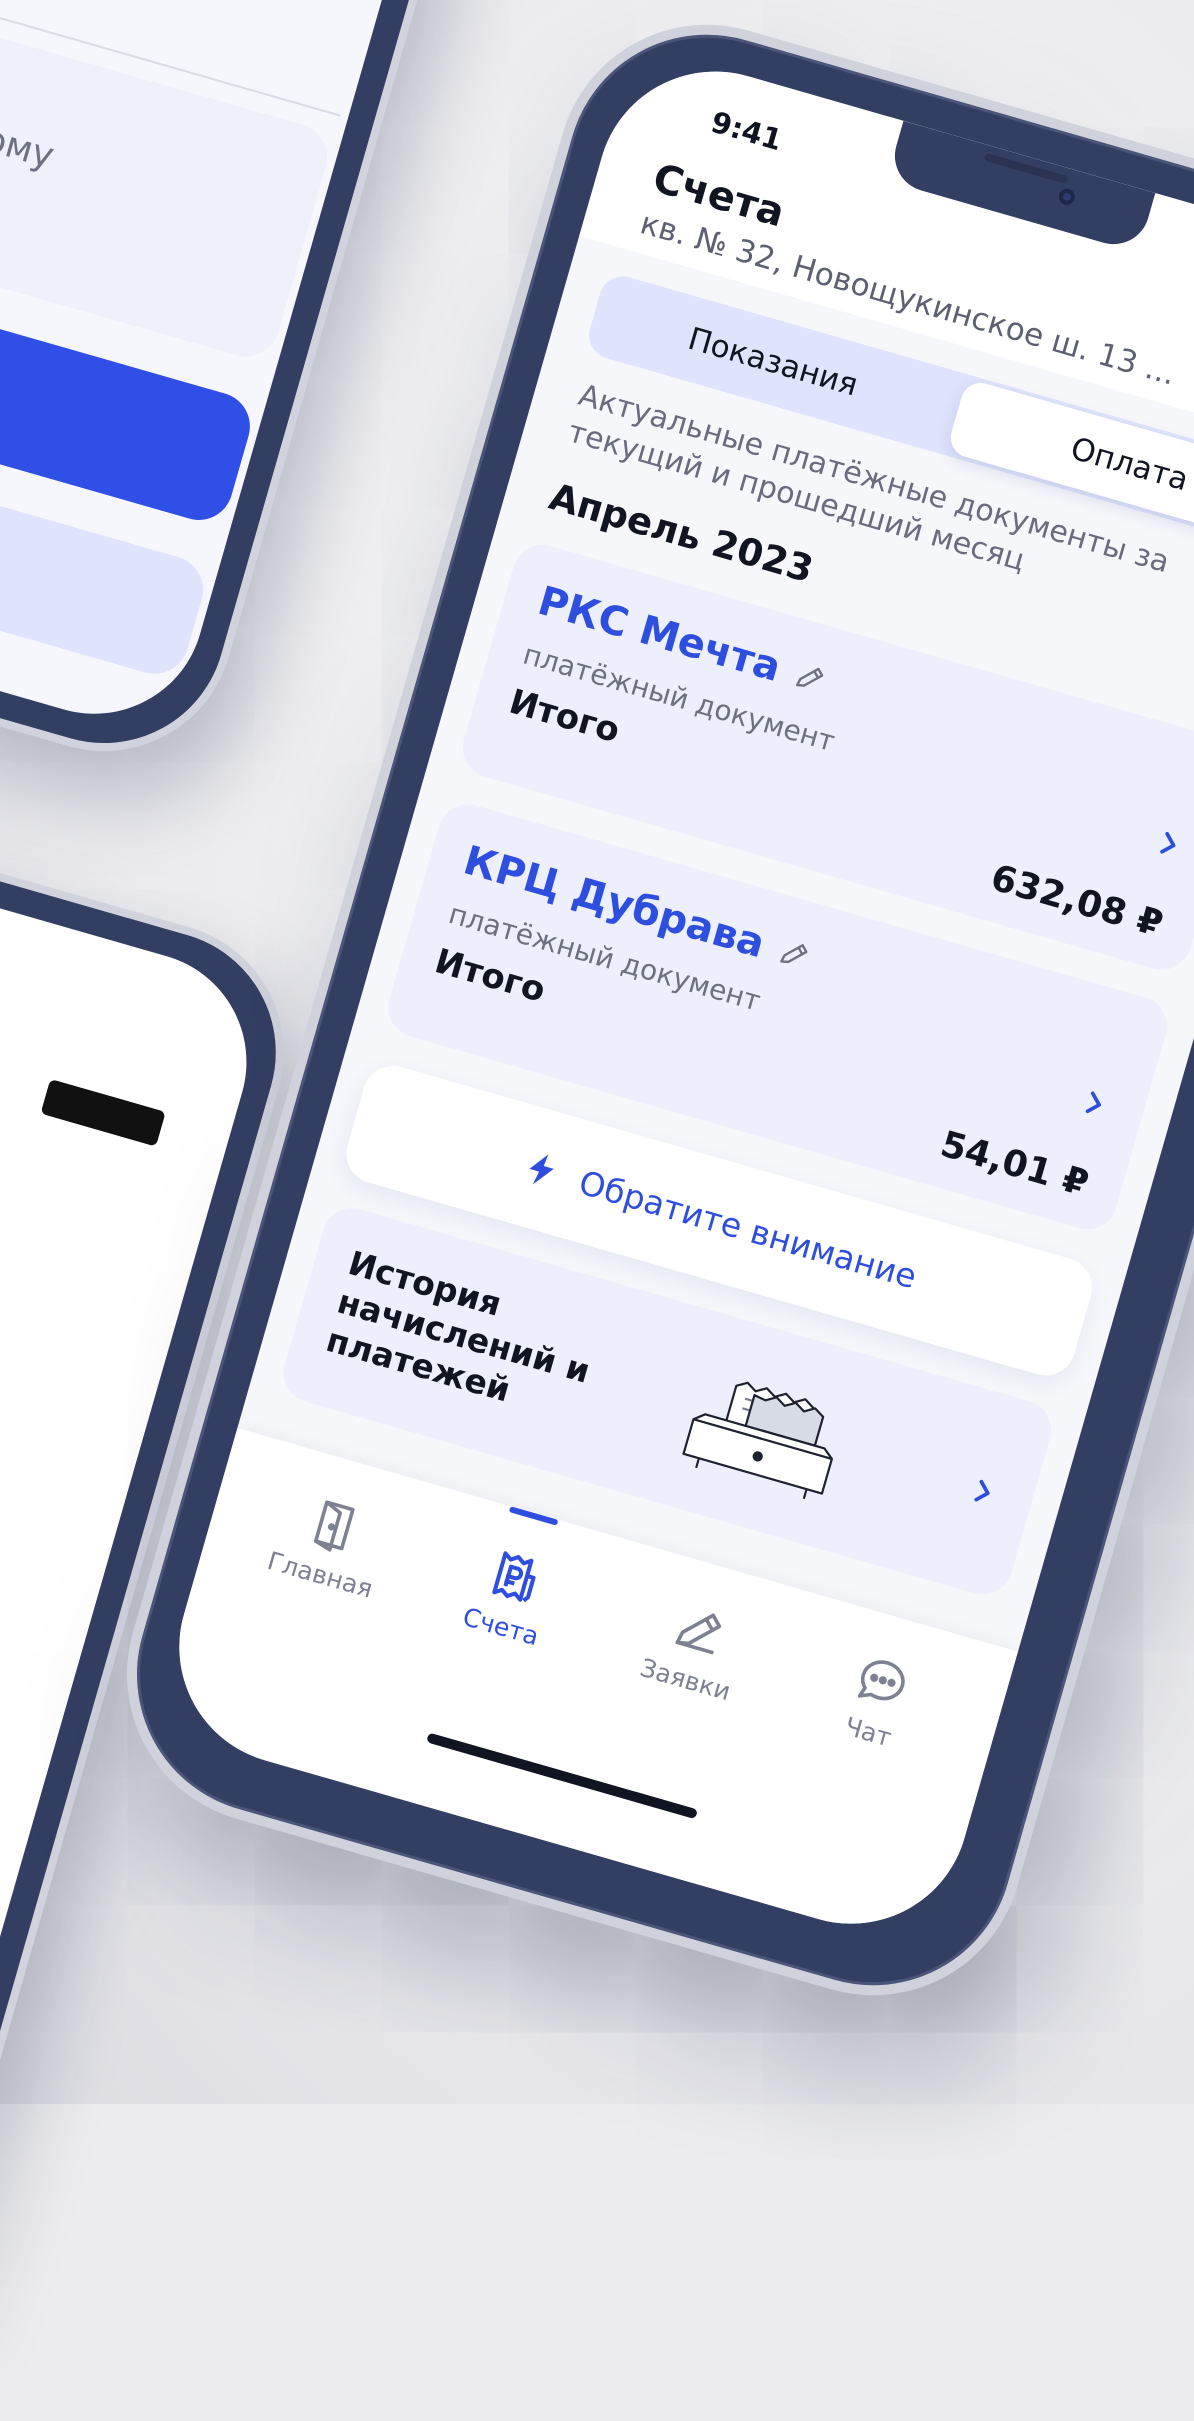 The image size is (1194, 2421). I want to click on tabbar-item-bills: Счета, so click(509, 1584).